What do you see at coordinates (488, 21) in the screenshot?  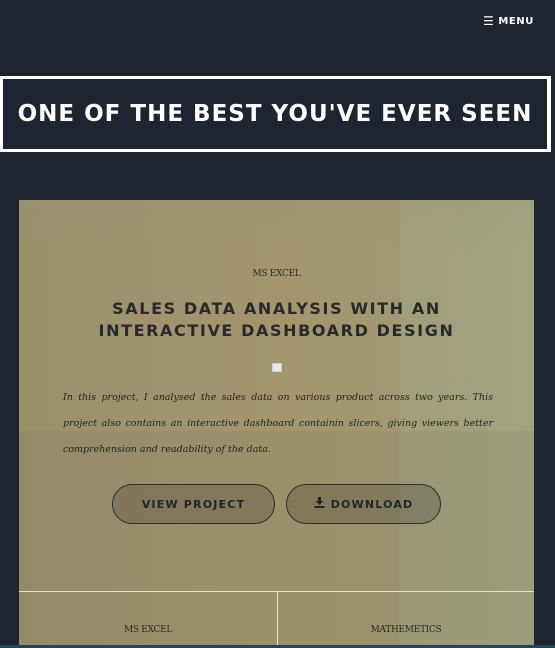 I see `hamburger-icon: ☰` at bounding box center [488, 21].